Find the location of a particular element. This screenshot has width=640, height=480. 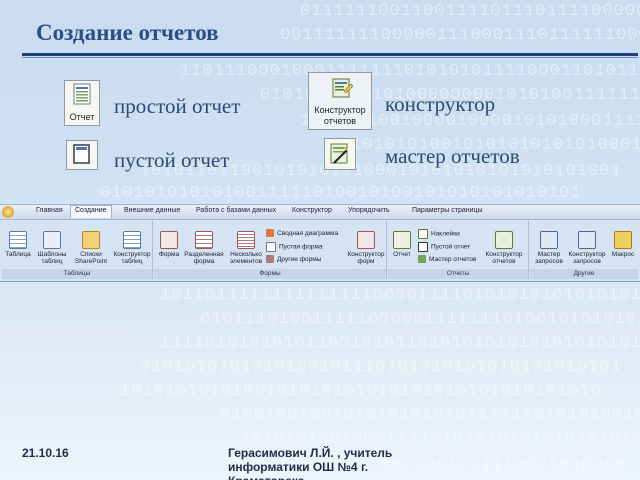

form-icon is located at coordinates (169, 240).